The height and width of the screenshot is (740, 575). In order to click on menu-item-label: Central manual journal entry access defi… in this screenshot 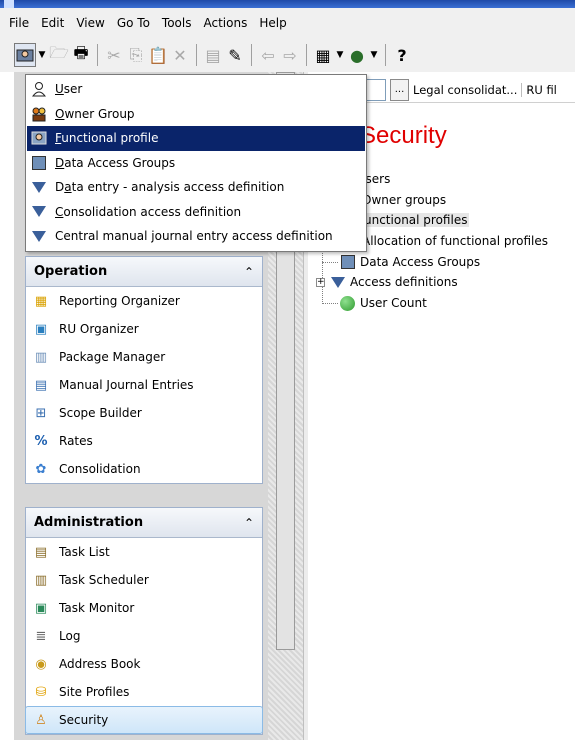, I will do `click(194, 236)`.